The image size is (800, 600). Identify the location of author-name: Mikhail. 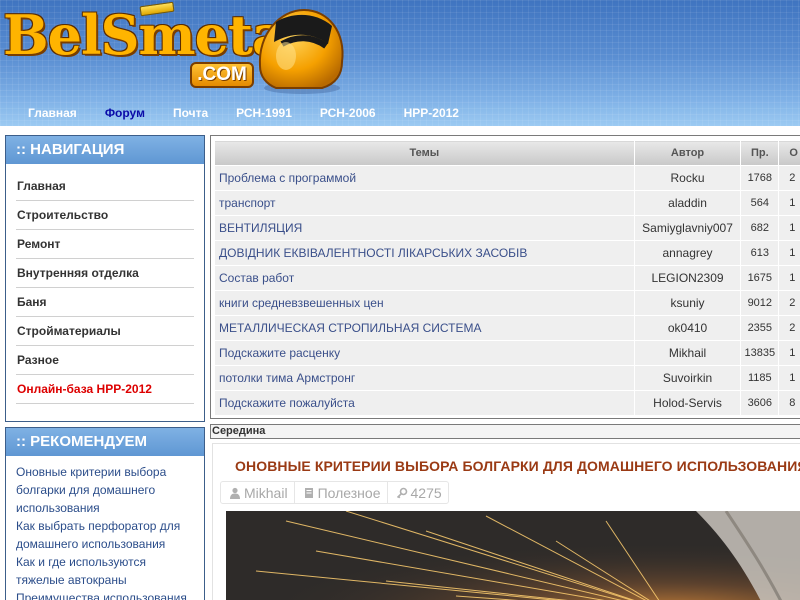
(687, 353).